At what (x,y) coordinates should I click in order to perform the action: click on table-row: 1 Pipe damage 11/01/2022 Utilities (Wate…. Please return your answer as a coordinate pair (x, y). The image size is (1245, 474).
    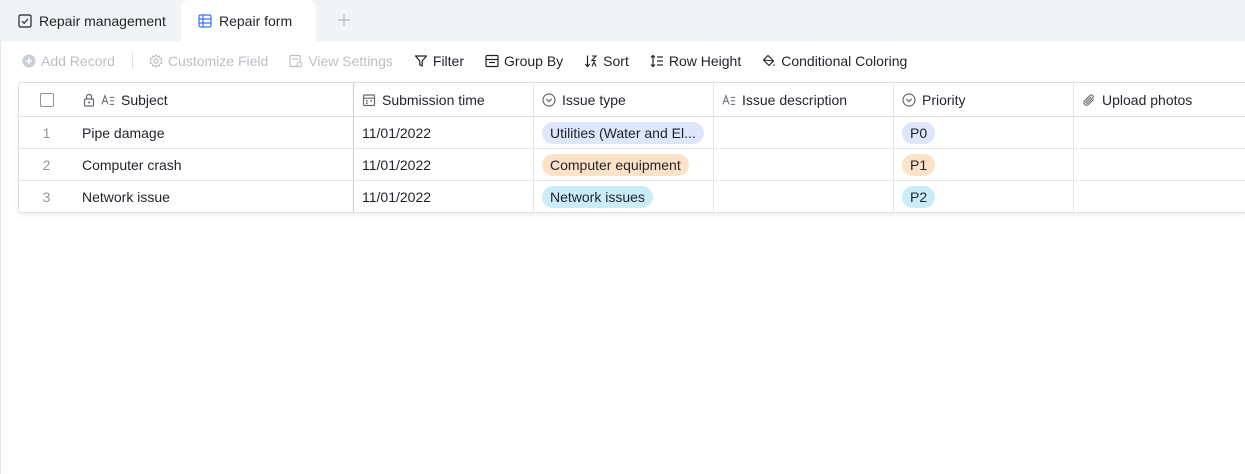
    Looking at the image, I should click on (632, 133).